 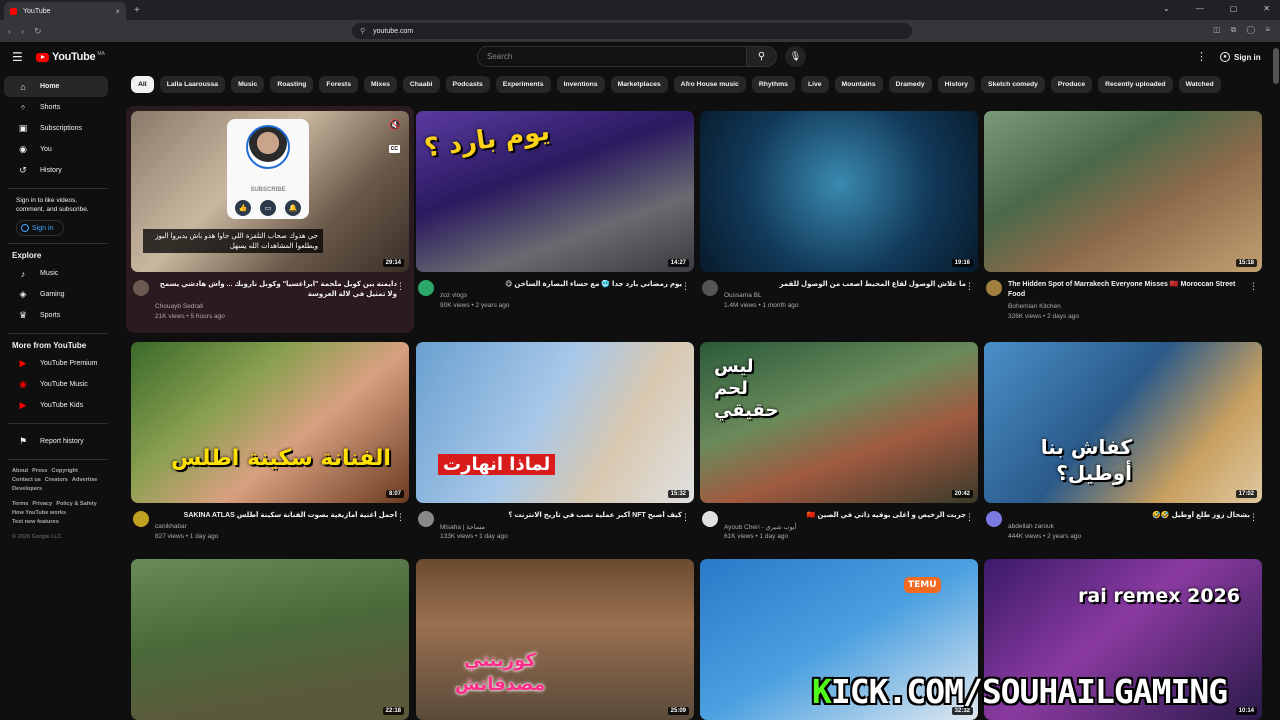 What do you see at coordinates (35, 522) in the screenshot?
I see `footer-link-test-new-features: Test new features` at bounding box center [35, 522].